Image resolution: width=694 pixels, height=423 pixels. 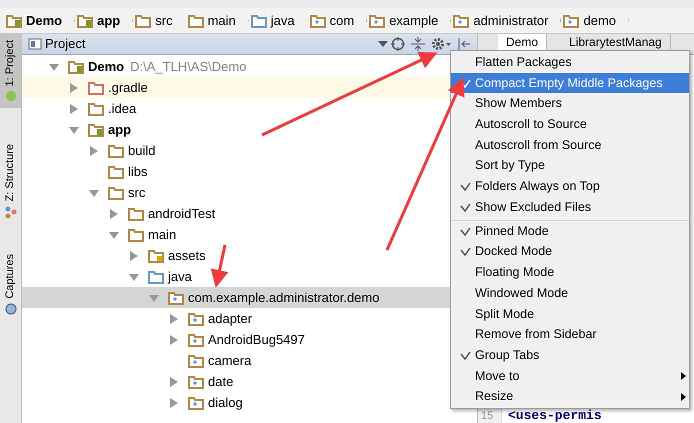 What do you see at coordinates (182, 213) in the screenshot?
I see `tree-label: androidTest` at bounding box center [182, 213].